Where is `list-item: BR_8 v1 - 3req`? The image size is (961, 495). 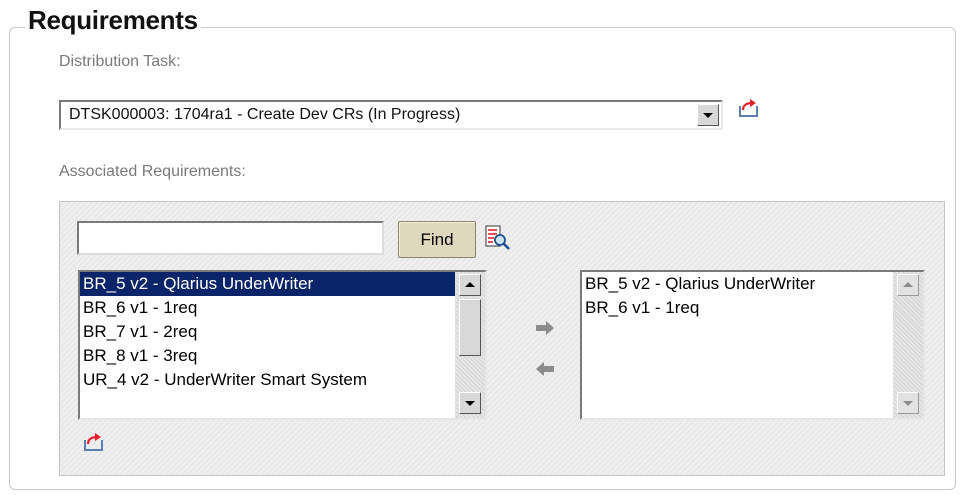 list-item: BR_8 v1 - 3req is located at coordinates (282, 356).